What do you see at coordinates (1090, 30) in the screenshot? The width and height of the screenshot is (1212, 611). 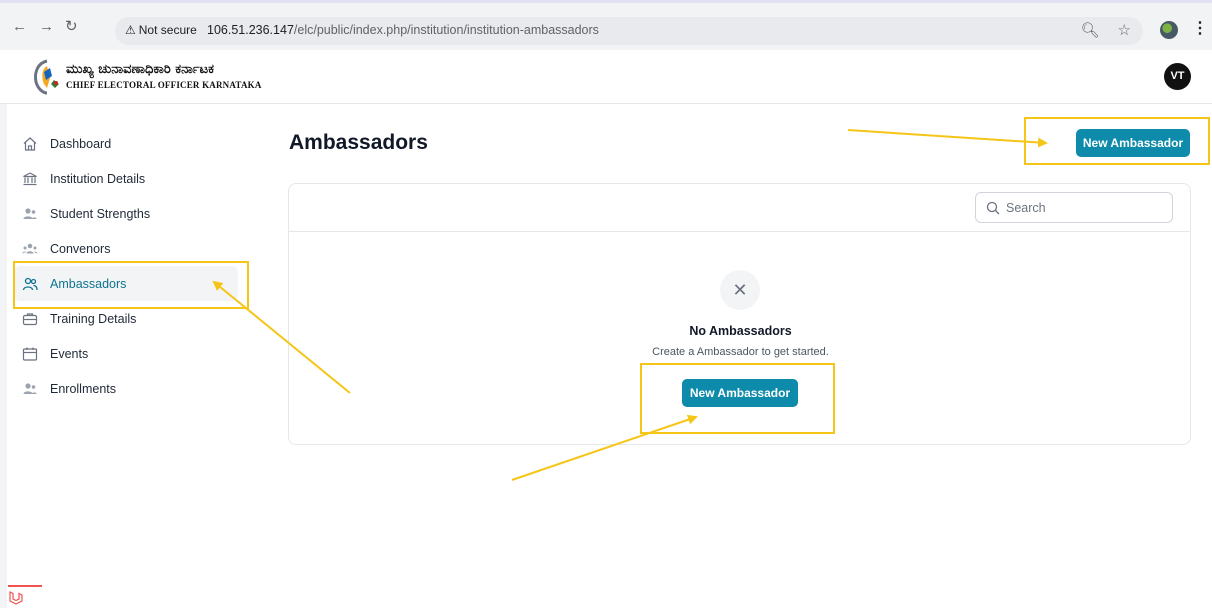 I see `zoom-icon: 🔍︎` at bounding box center [1090, 30].